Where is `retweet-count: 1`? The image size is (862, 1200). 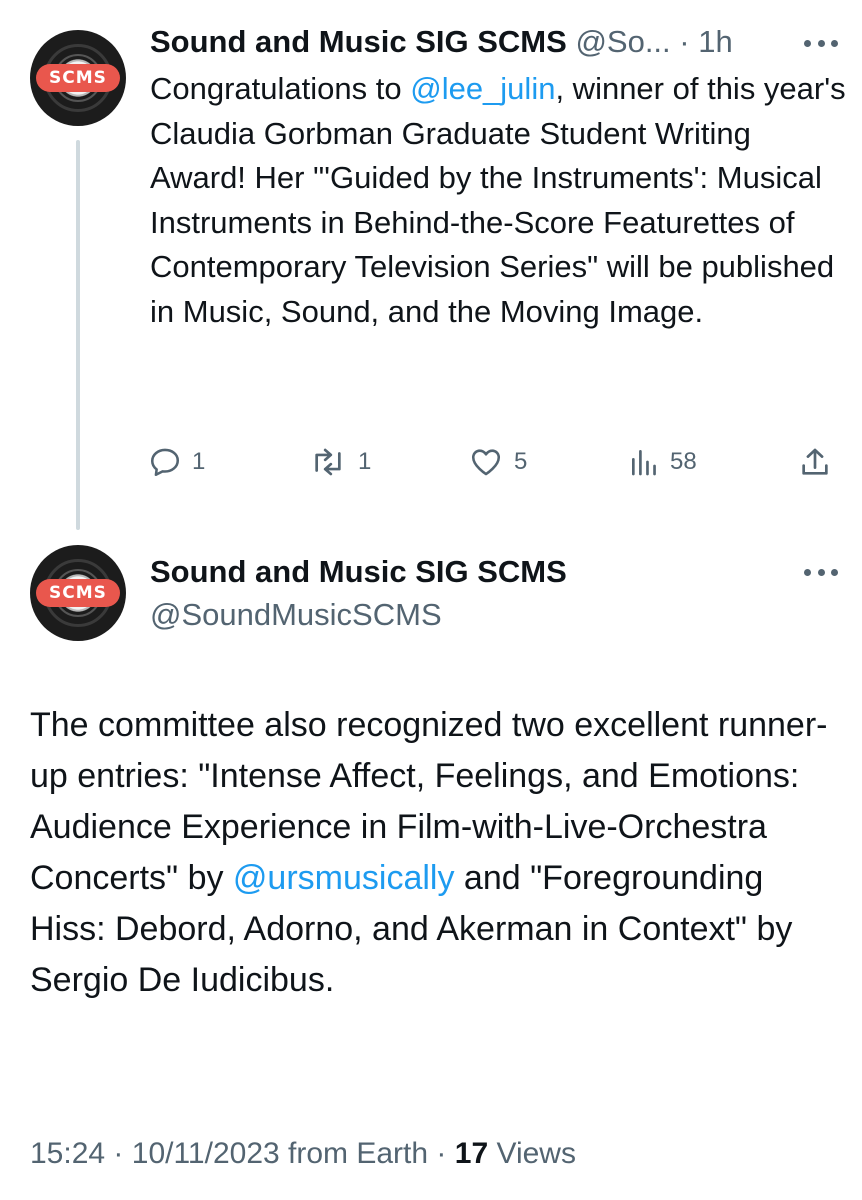 retweet-count: 1 is located at coordinates (365, 461).